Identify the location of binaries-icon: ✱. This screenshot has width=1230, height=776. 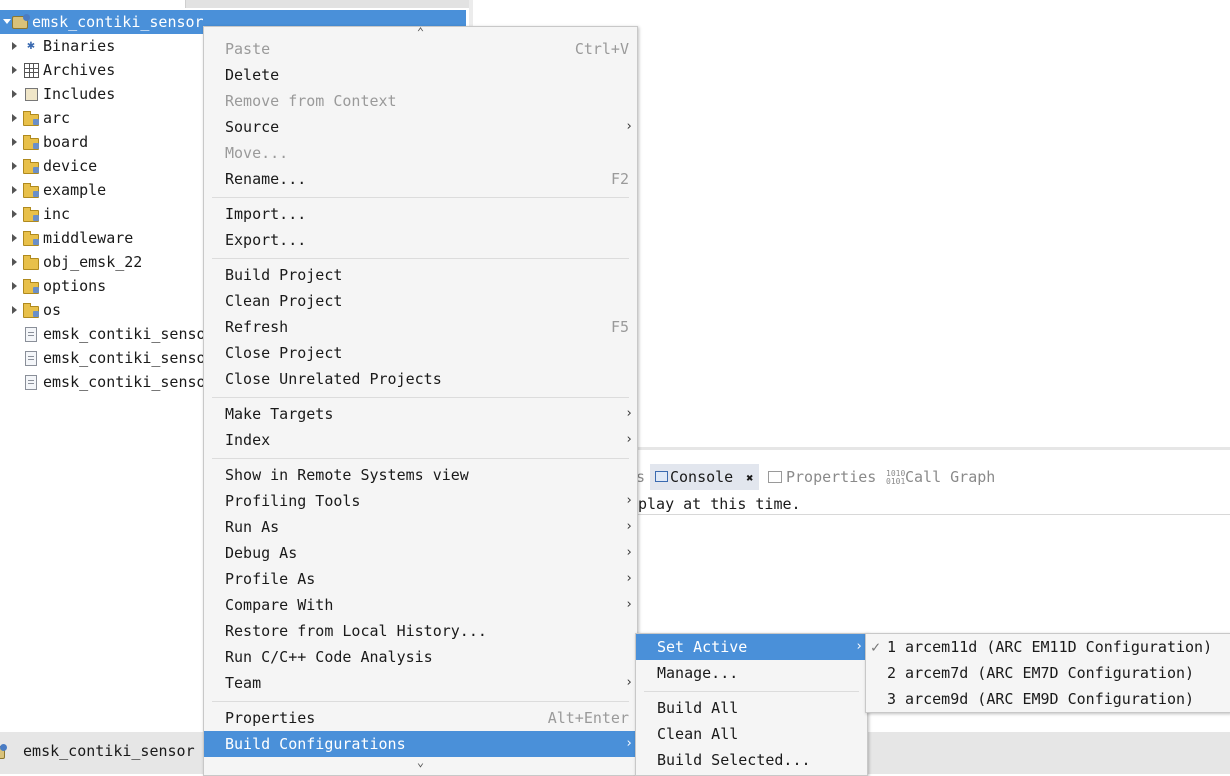
(31, 45).